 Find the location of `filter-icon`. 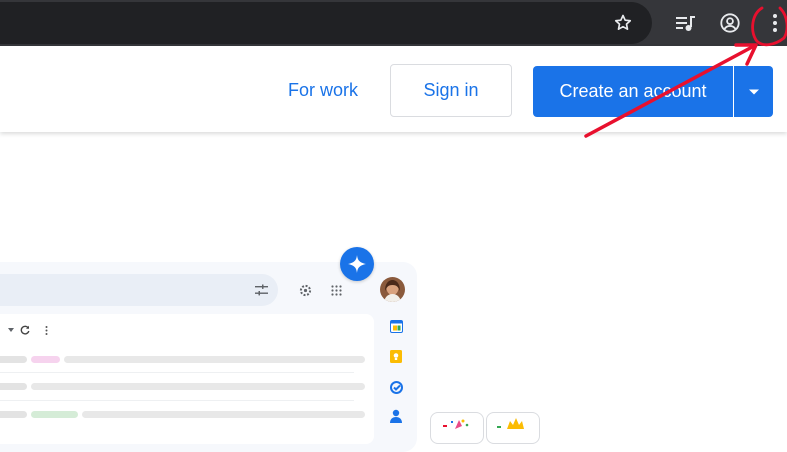

filter-icon is located at coordinates (261, 290).